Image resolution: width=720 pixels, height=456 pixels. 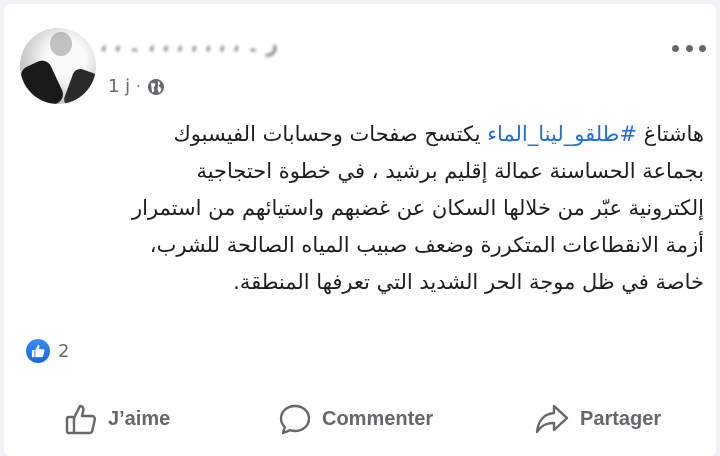 What do you see at coordinates (139, 418) in the screenshot?
I see `like-label: J’aime` at bounding box center [139, 418].